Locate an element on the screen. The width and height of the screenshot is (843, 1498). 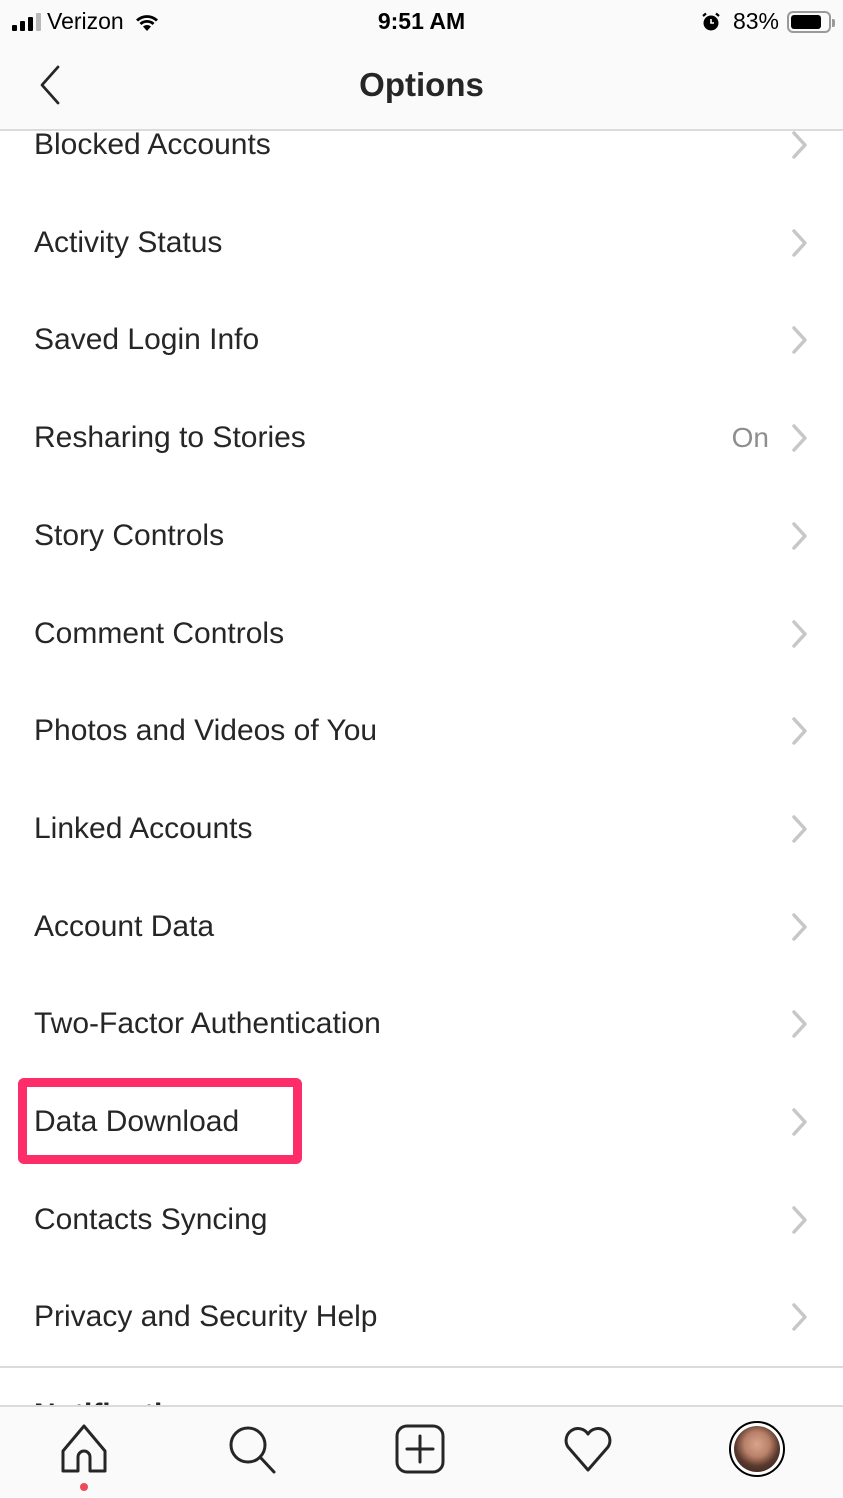
alarm-icon is located at coordinates (711, 21).